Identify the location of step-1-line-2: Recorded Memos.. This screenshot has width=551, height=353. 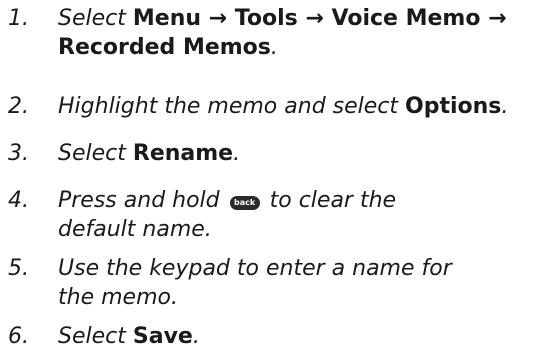
(303, 47).